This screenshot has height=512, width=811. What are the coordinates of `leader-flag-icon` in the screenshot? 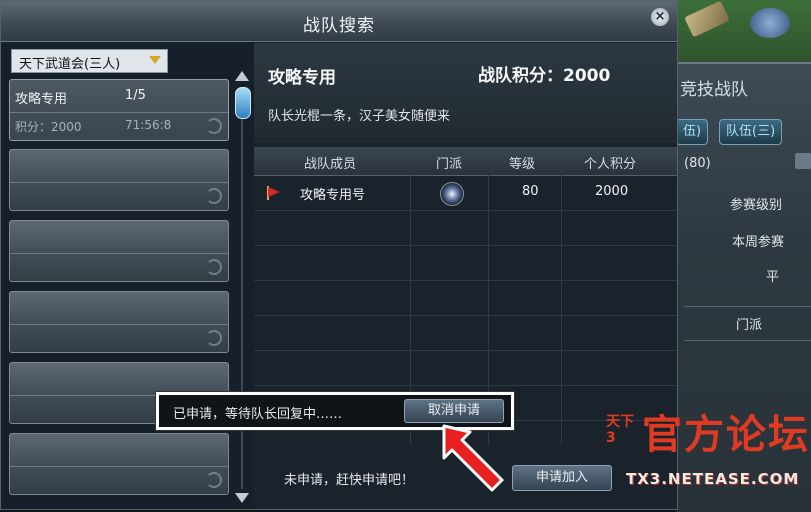 It's located at (274, 192).